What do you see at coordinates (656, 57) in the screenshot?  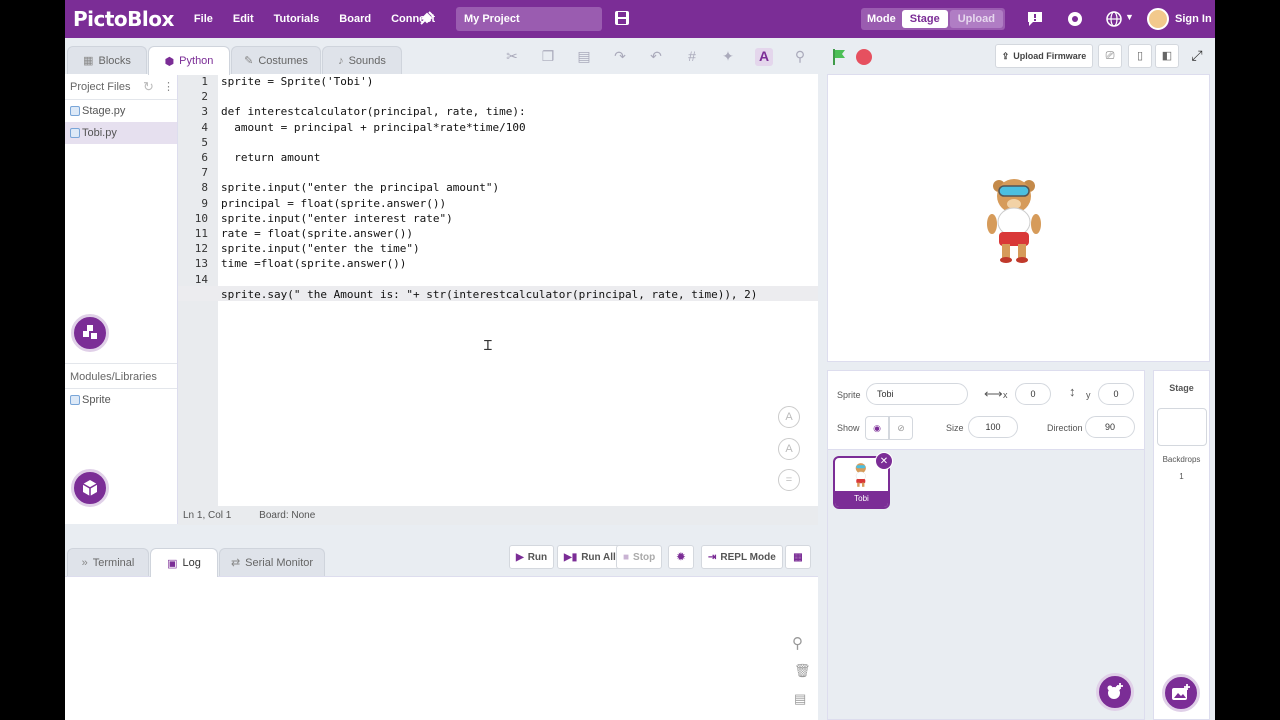 I see `undo-icon: ↶` at bounding box center [656, 57].